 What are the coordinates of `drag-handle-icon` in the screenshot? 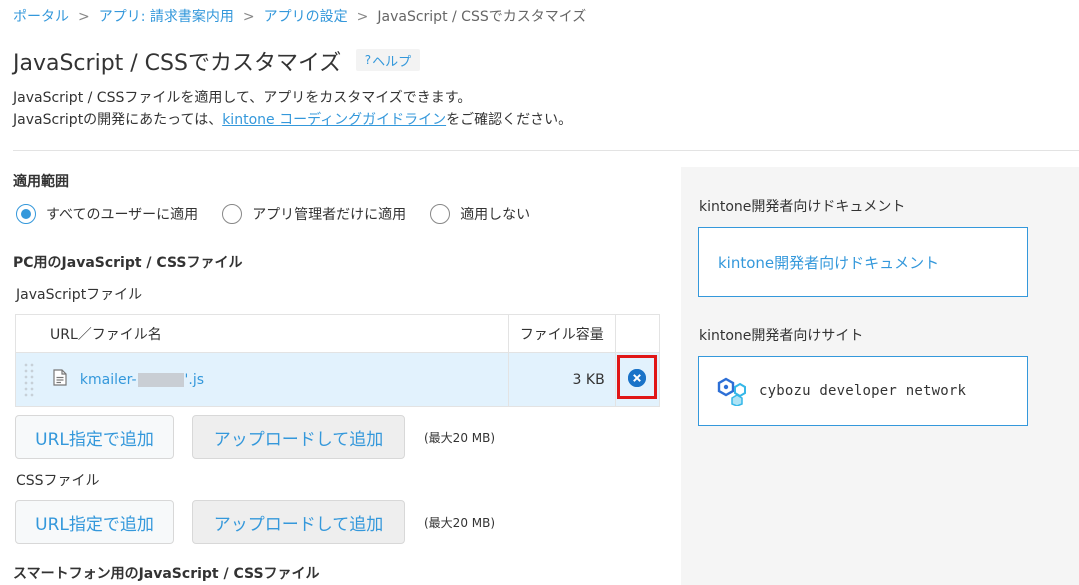 It's located at (29, 379).